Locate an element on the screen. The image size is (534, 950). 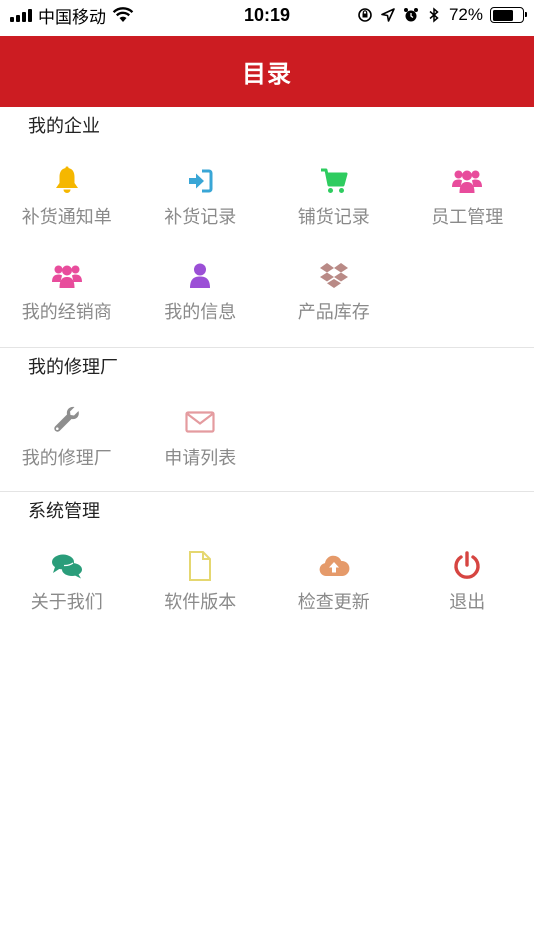
nav-bar: 目录 is located at coordinates (267, 71).